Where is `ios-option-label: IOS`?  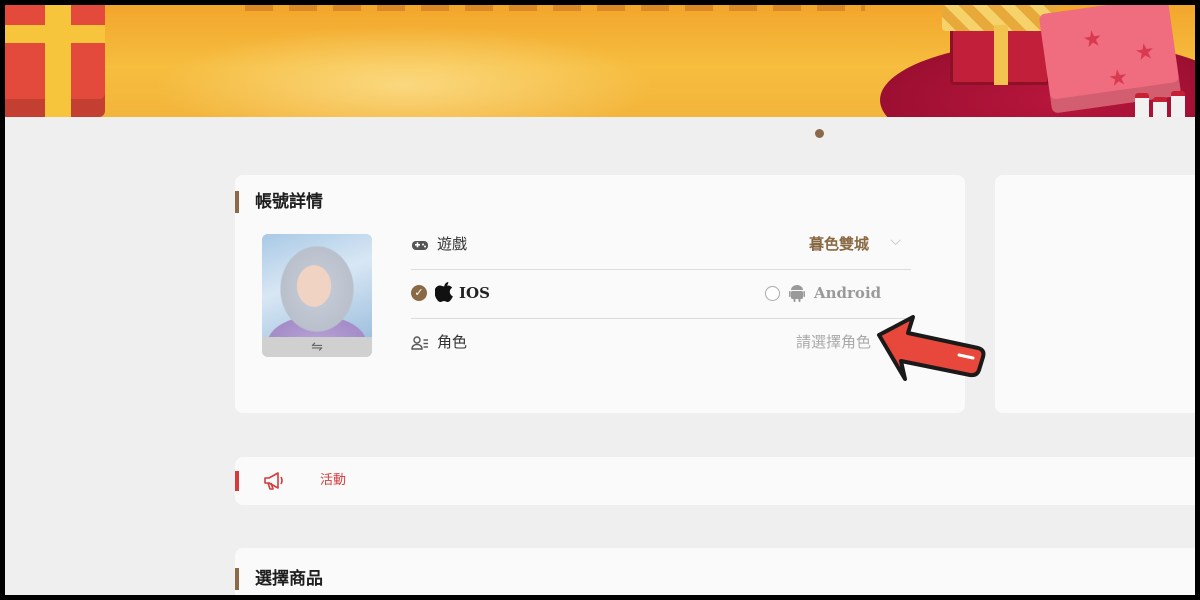 ios-option-label: IOS is located at coordinates (474, 293).